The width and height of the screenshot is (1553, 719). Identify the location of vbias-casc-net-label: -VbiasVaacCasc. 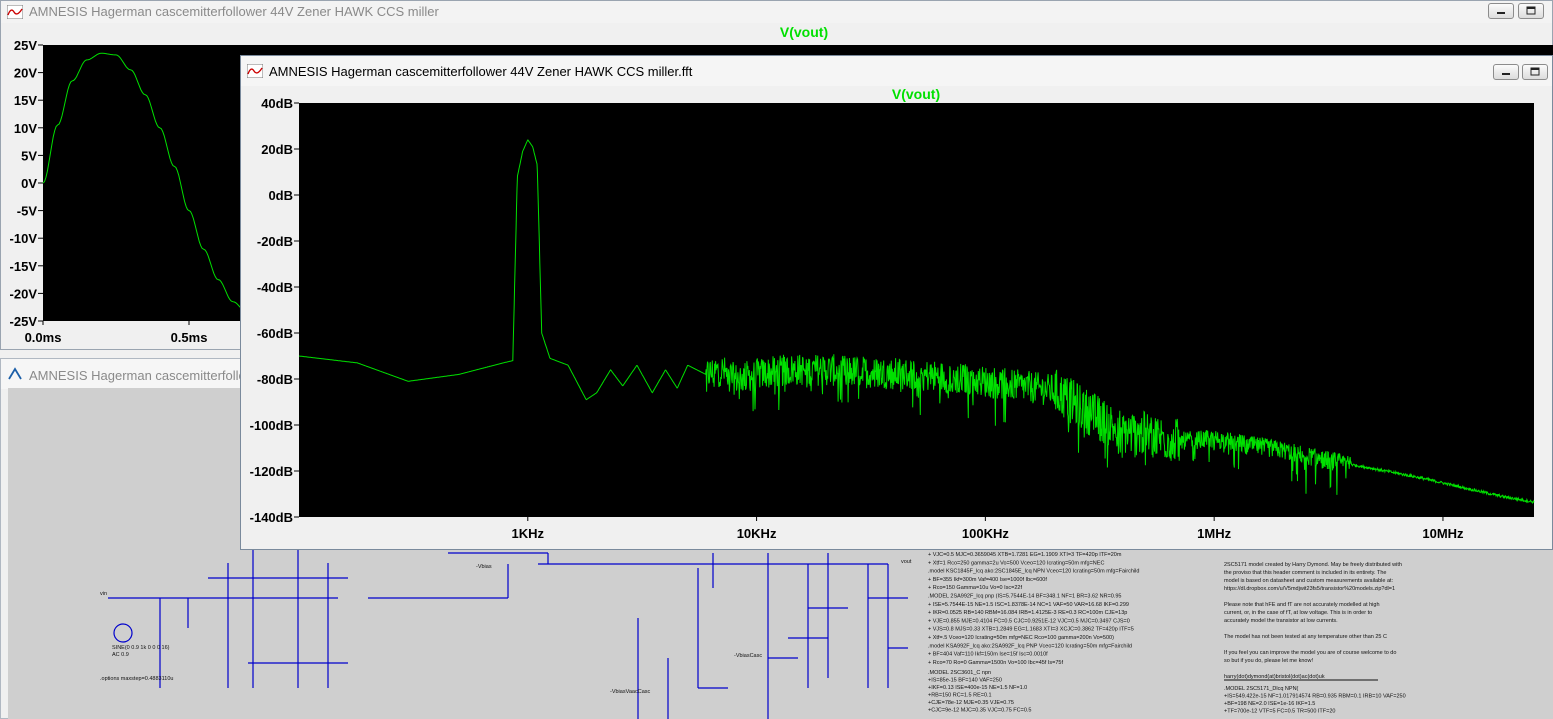
(630, 692).